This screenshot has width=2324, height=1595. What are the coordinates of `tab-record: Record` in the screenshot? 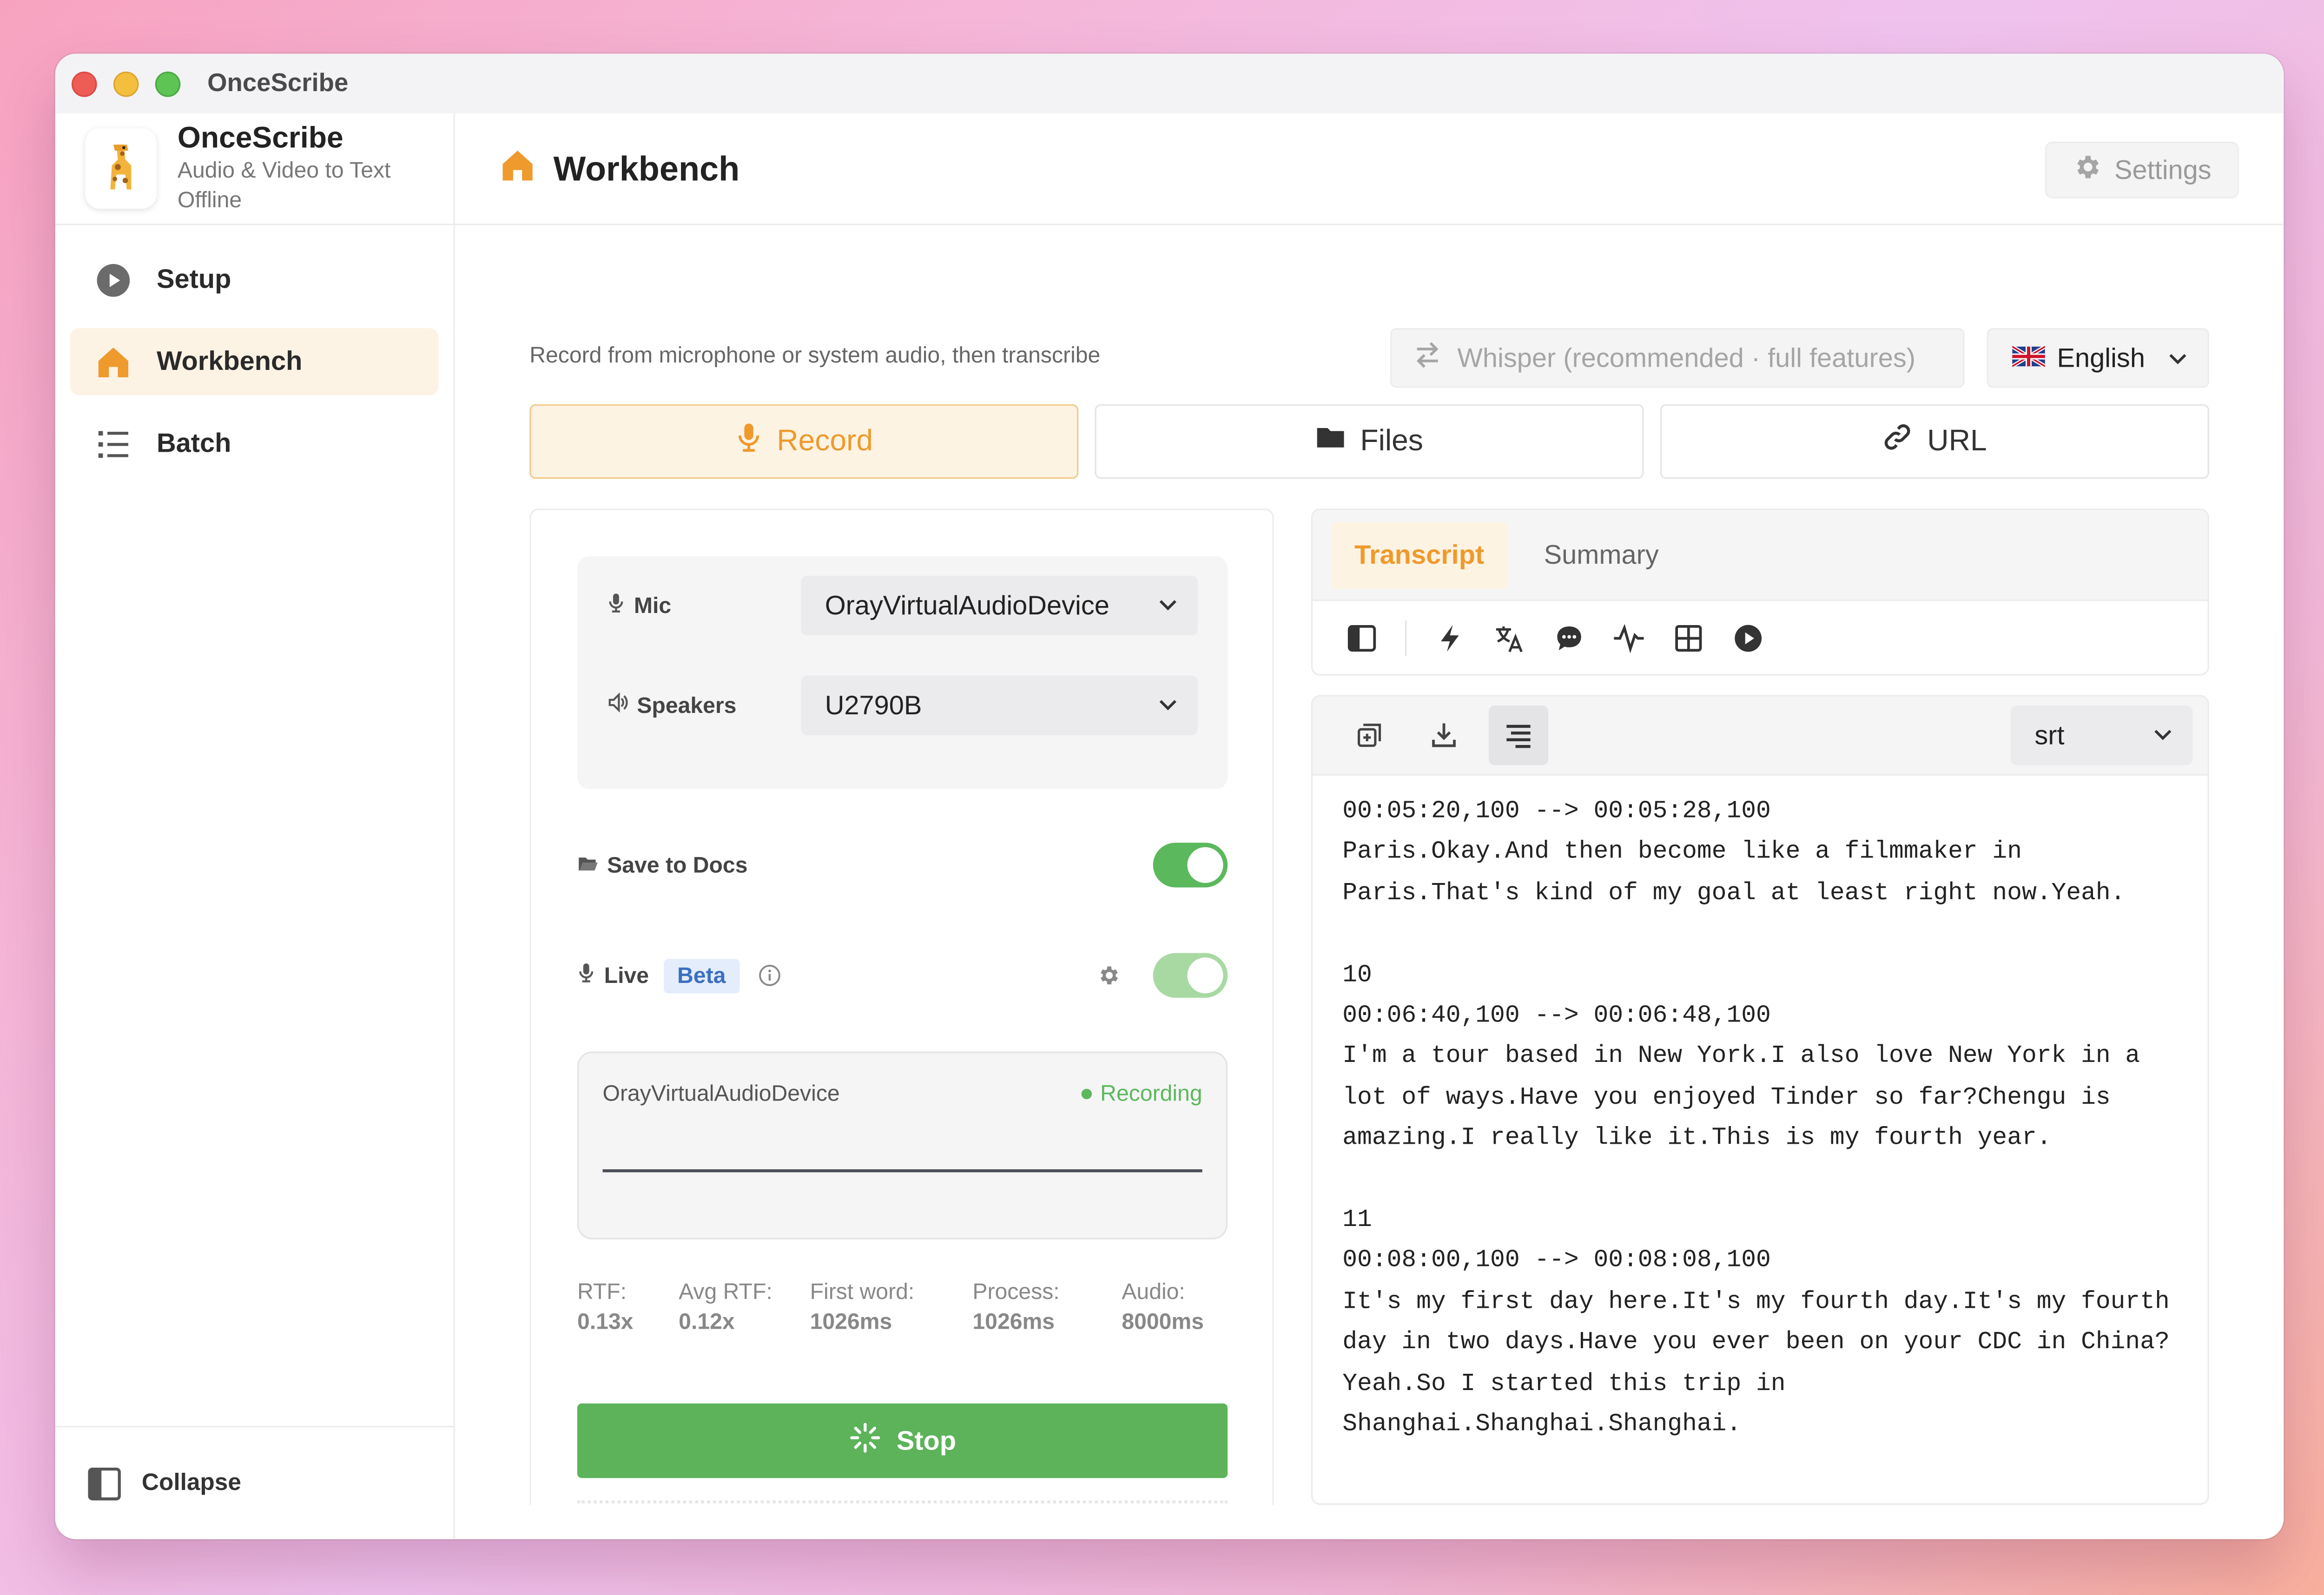 It's located at (804, 441).